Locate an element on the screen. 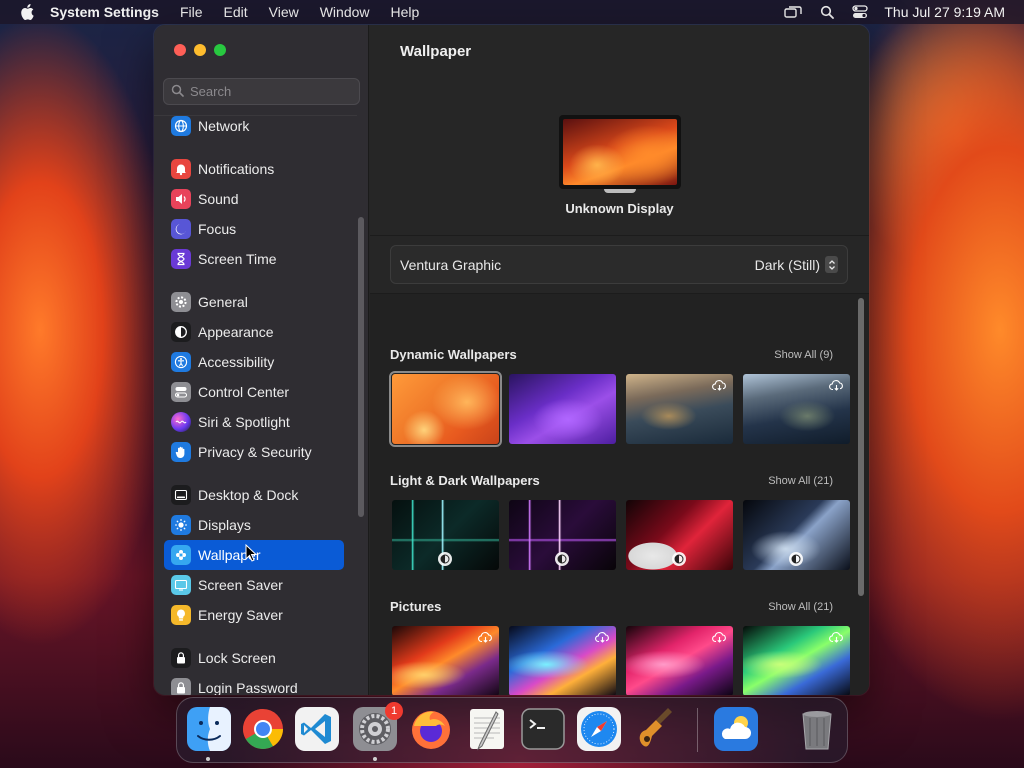 The image size is (1024, 768). menu-window: Window is located at coordinates (345, 12).